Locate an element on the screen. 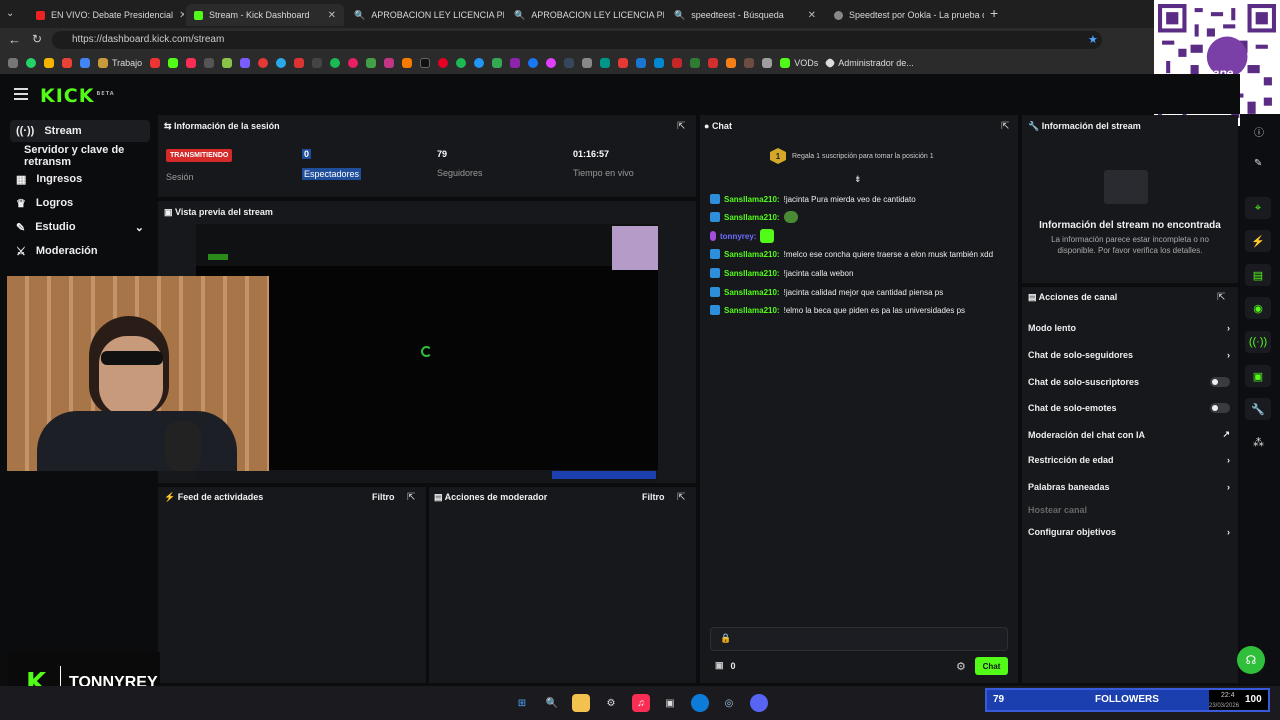 The width and height of the screenshot is (1280, 720). action-host-channel: Hostear canal is located at coordinates (1129, 510).